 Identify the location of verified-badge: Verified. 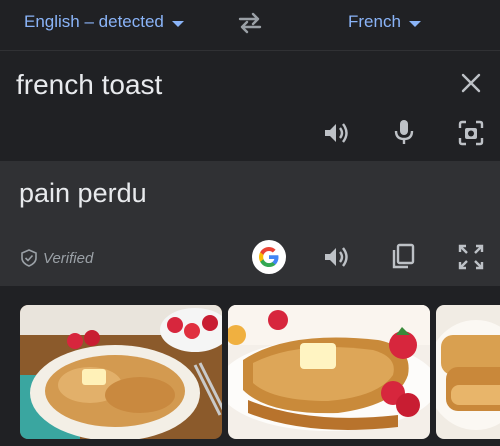
(57, 258).